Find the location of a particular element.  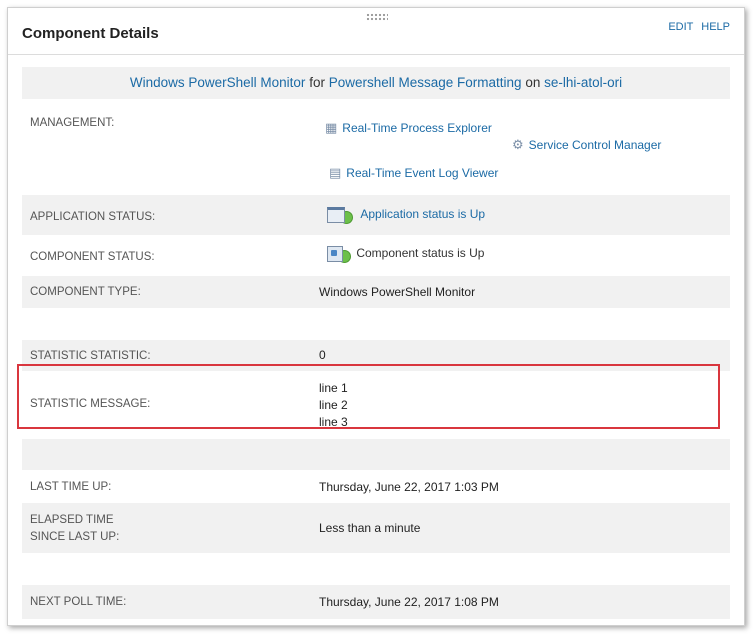

application-status-link: Application status is Up is located at coordinates (422, 214).